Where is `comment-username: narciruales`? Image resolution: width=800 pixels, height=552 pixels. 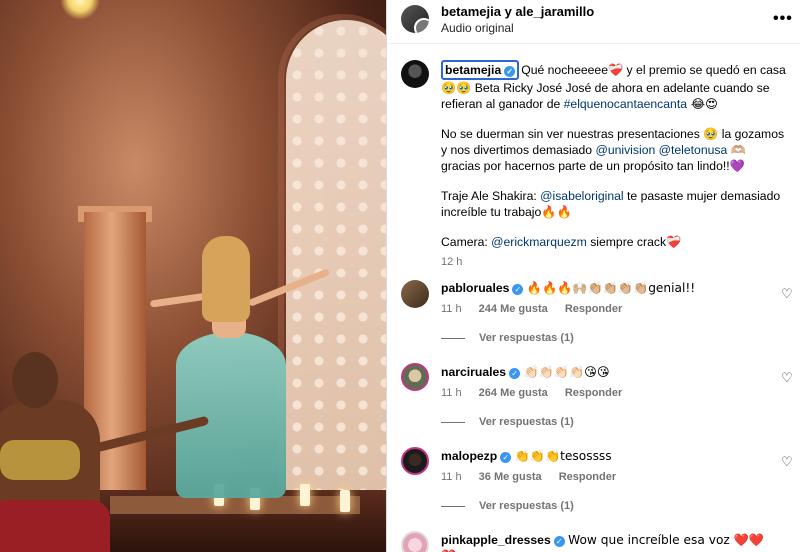 comment-username: narciruales is located at coordinates (473, 372).